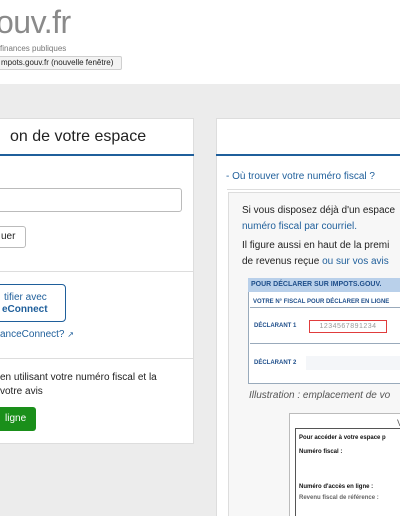  I want to click on external-link-icon: ↗, so click(70, 334).